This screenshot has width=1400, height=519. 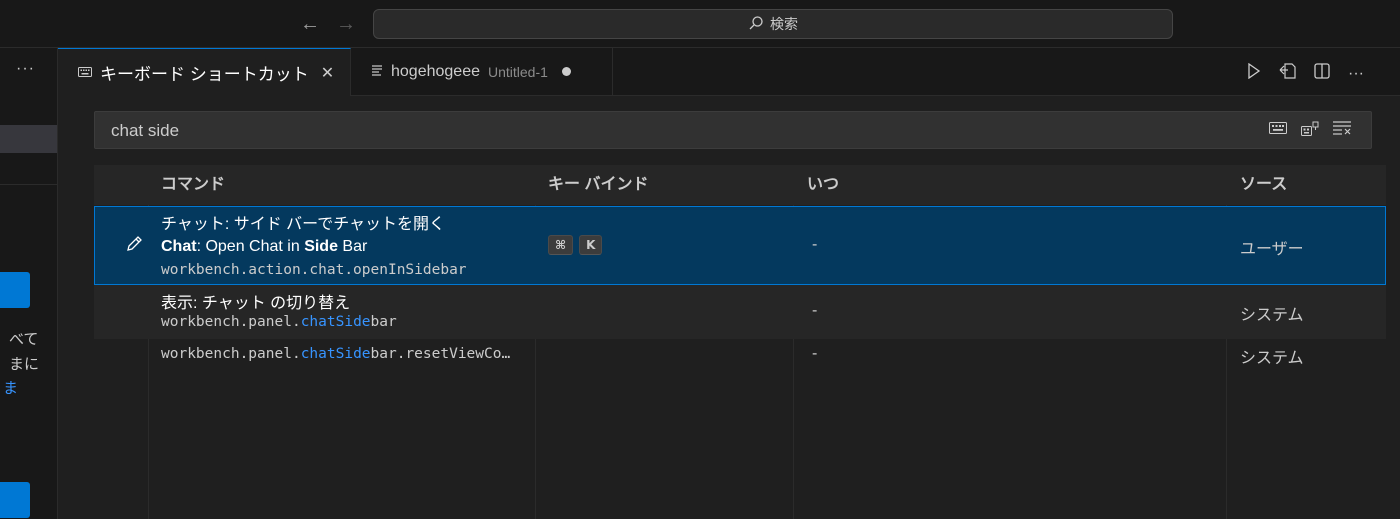 What do you see at coordinates (482, 71) in the screenshot?
I see `tab-untitled-1: hogehogeee Untitled-1` at bounding box center [482, 71].